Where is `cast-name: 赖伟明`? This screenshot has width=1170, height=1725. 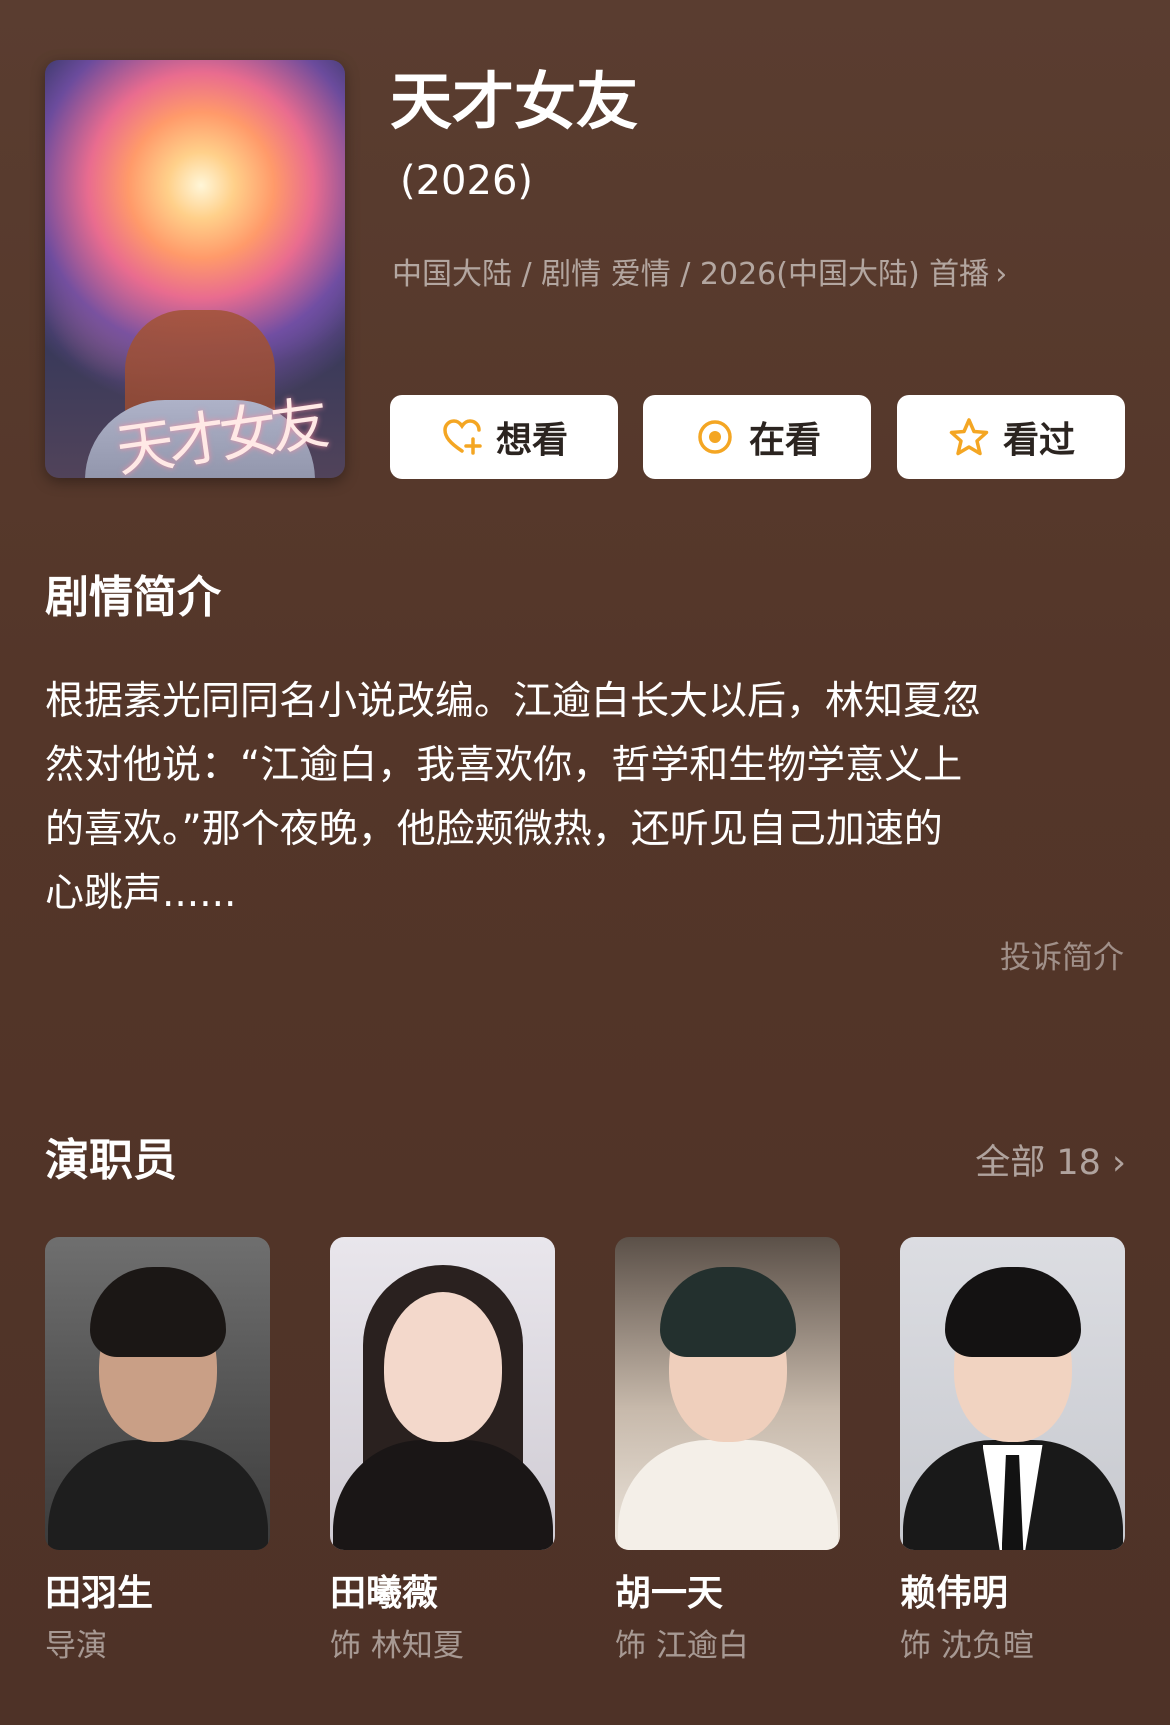 cast-name: 赖伟明 is located at coordinates (954, 1593).